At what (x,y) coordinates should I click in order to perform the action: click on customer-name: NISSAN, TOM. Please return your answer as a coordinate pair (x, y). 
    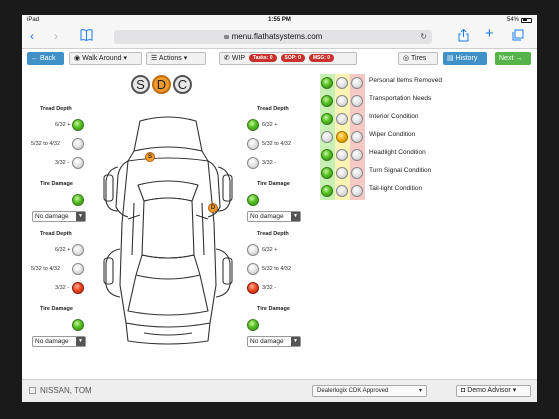
    Looking at the image, I should click on (60, 390).